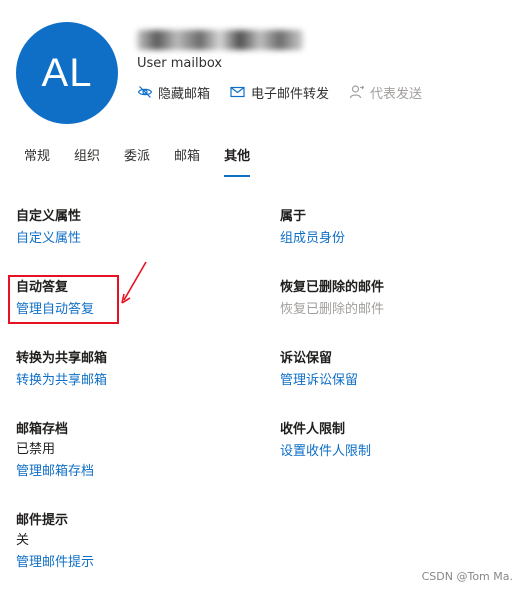 The width and height of the screenshot is (527, 592). I want to click on mail-tips-title: 邮件提示, so click(42, 520).